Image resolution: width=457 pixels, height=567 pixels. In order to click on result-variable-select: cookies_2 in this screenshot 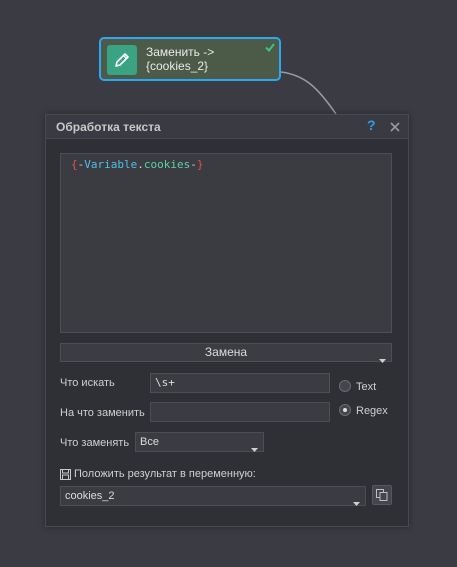, I will do `click(213, 496)`.